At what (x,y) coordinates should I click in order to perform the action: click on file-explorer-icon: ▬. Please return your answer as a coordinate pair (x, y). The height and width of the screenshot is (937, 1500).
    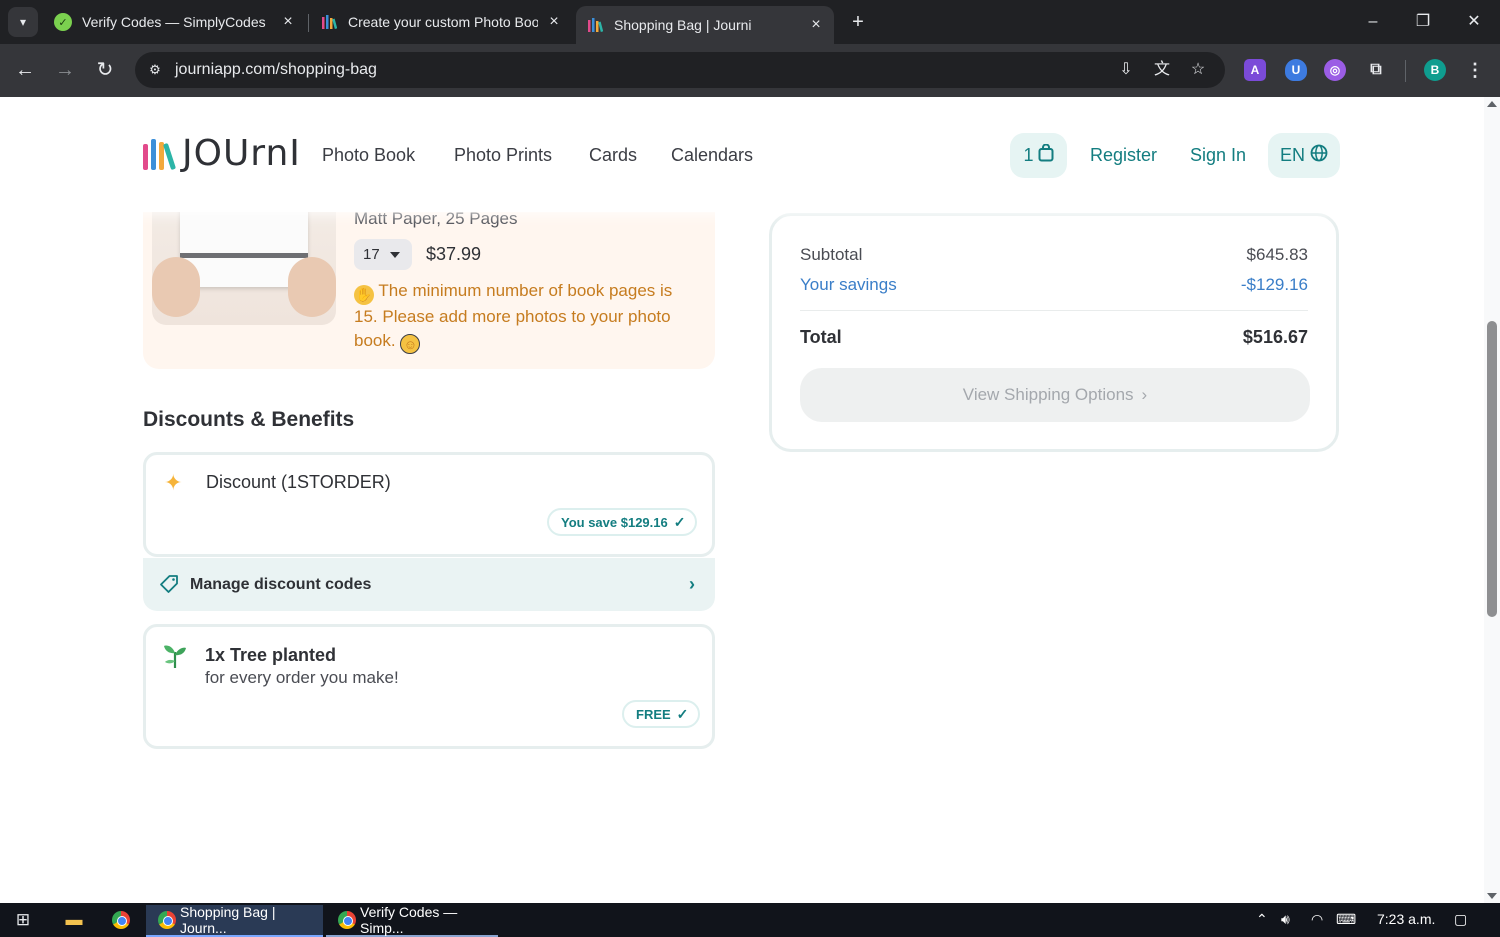
    Looking at the image, I should click on (74, 920).